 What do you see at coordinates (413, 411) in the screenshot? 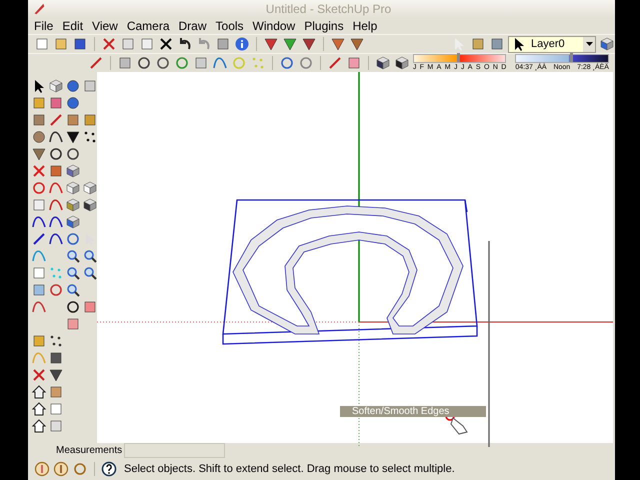
I see `tooltip: Soften/Smooth Edges` at bounding box center [413, 411].